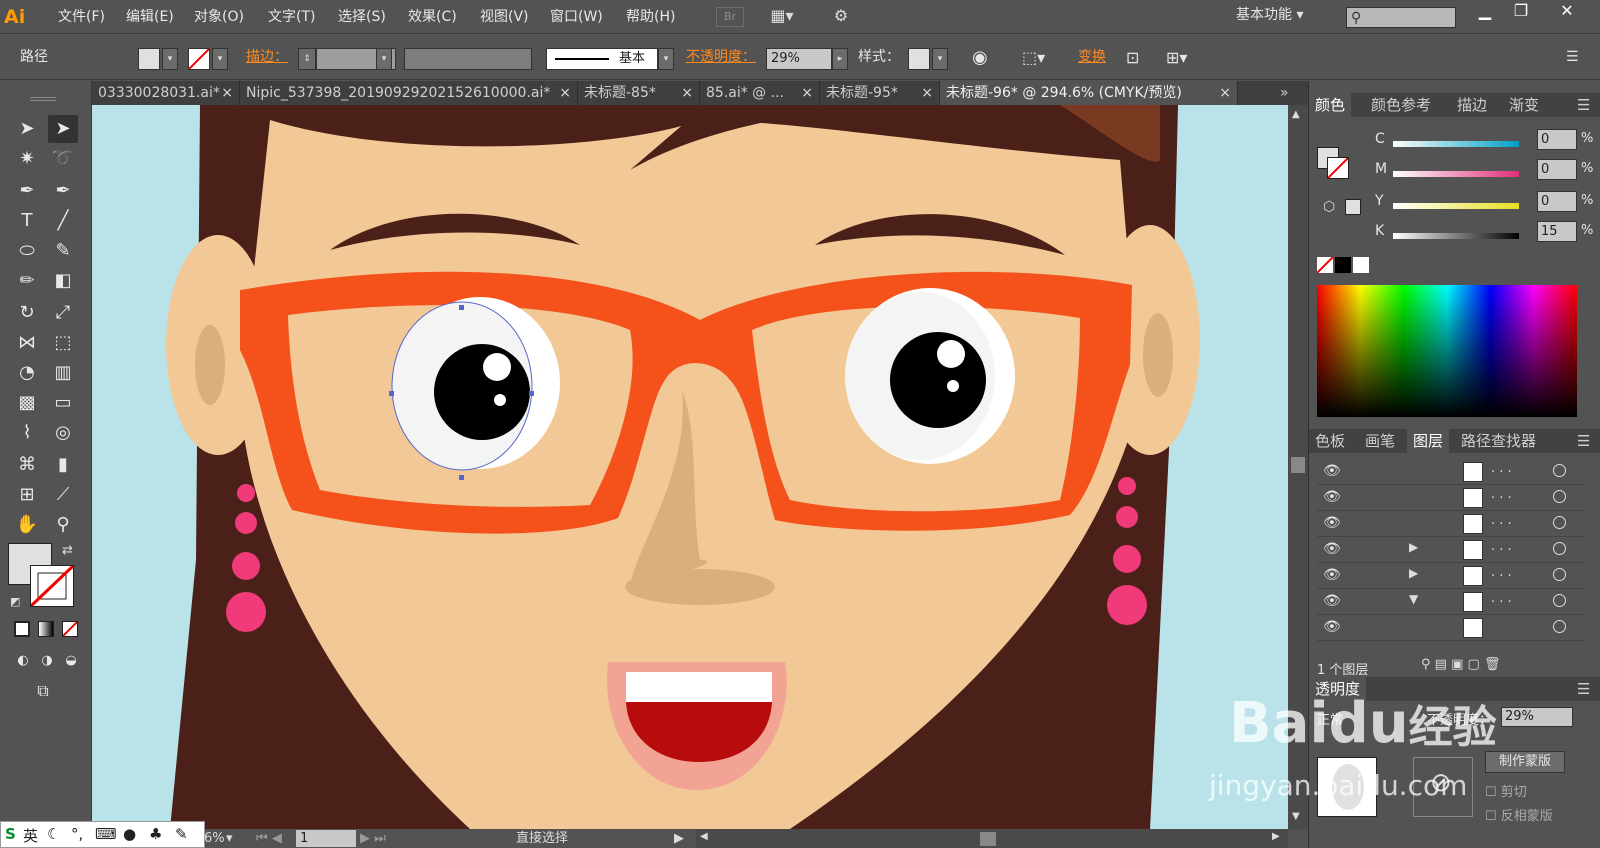  Describe the element at coordinates (1401, 105) in the screenshot. I see `tab-color-guide: 颜色参考` at that location.